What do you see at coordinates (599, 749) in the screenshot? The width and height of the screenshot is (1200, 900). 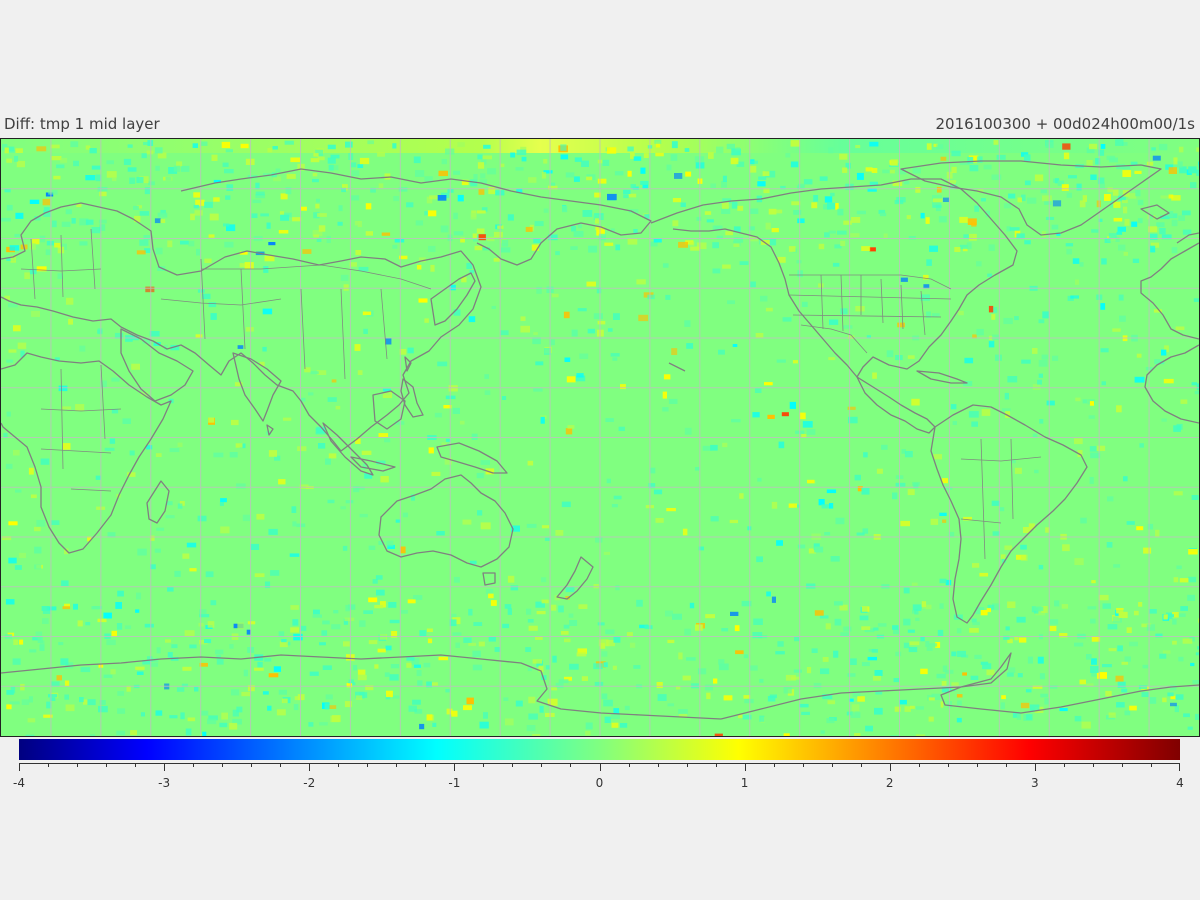 I see `colorbar-gradient` at bounding box center [599, 749].